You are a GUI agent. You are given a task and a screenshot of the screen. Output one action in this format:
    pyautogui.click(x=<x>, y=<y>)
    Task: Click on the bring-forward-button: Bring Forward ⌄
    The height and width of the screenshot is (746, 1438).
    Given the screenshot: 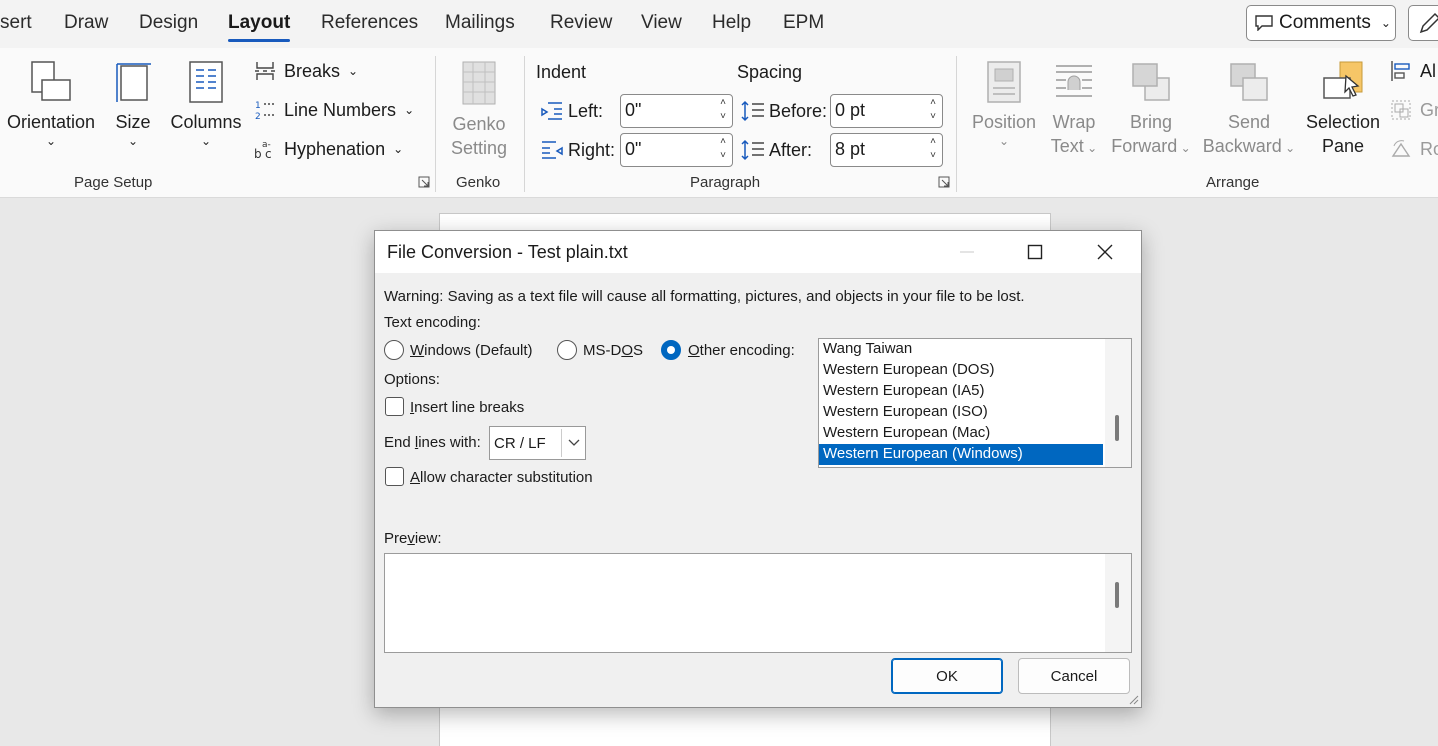 What is the action you would take?
    pyautogui.click(x=1151, y=109)
    